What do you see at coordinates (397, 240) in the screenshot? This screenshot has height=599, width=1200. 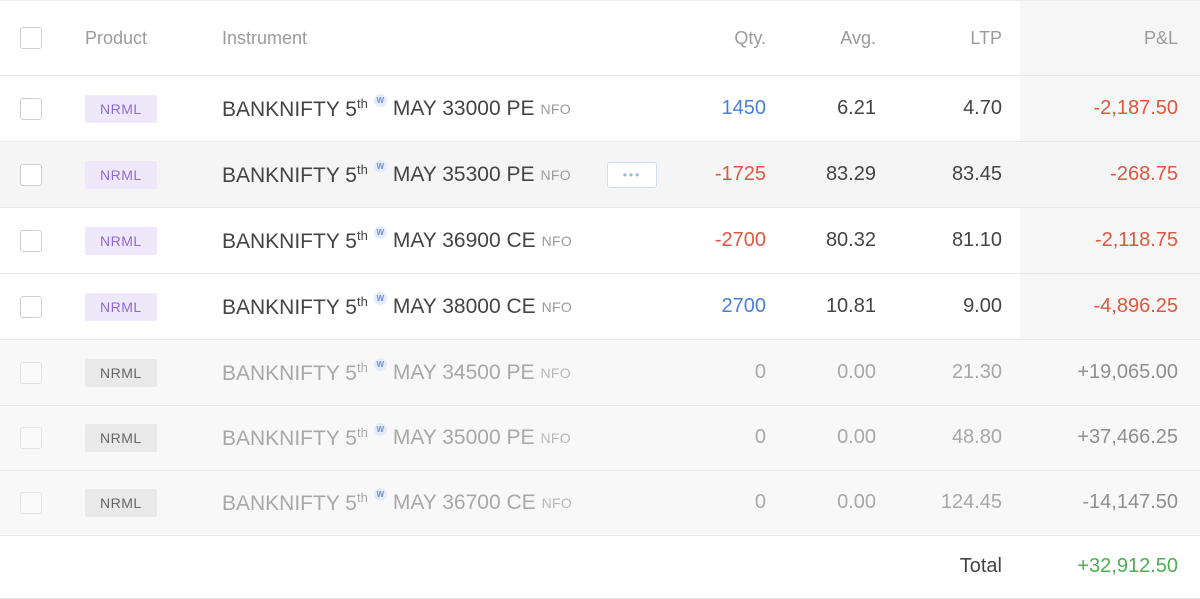 I see `instrument-cell: BANKNIFTY 5th W MAY 36900 CE NFO` at bounding box center [397, 240].